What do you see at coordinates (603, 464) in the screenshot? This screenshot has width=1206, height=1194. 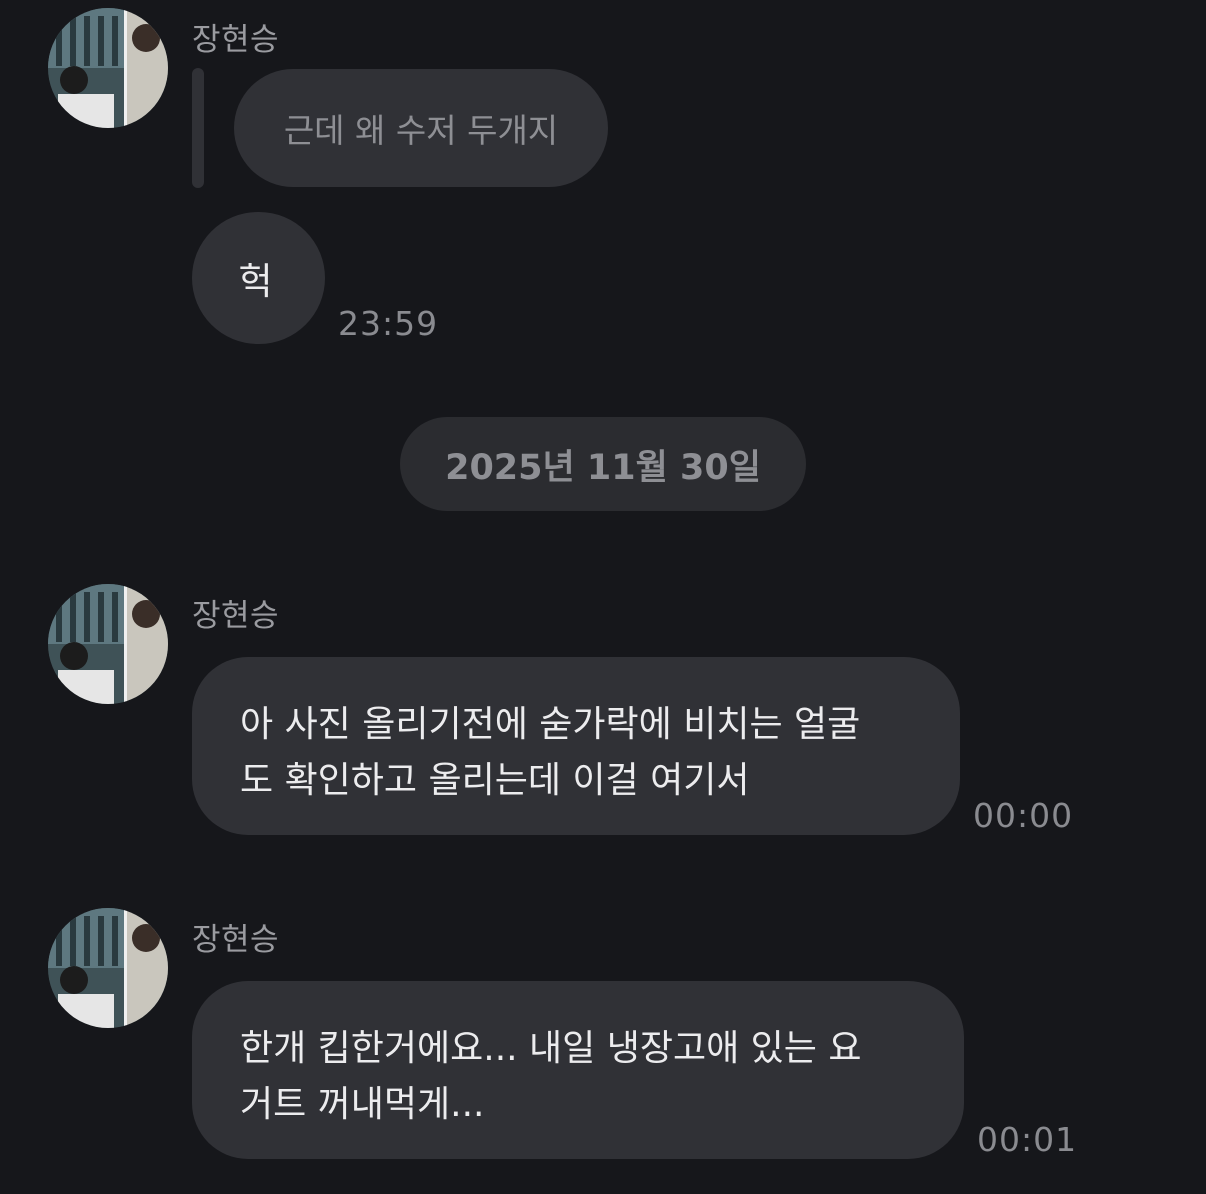 I see `date-divider: 2025년 11월 30일` at bounding box center [603, 464].